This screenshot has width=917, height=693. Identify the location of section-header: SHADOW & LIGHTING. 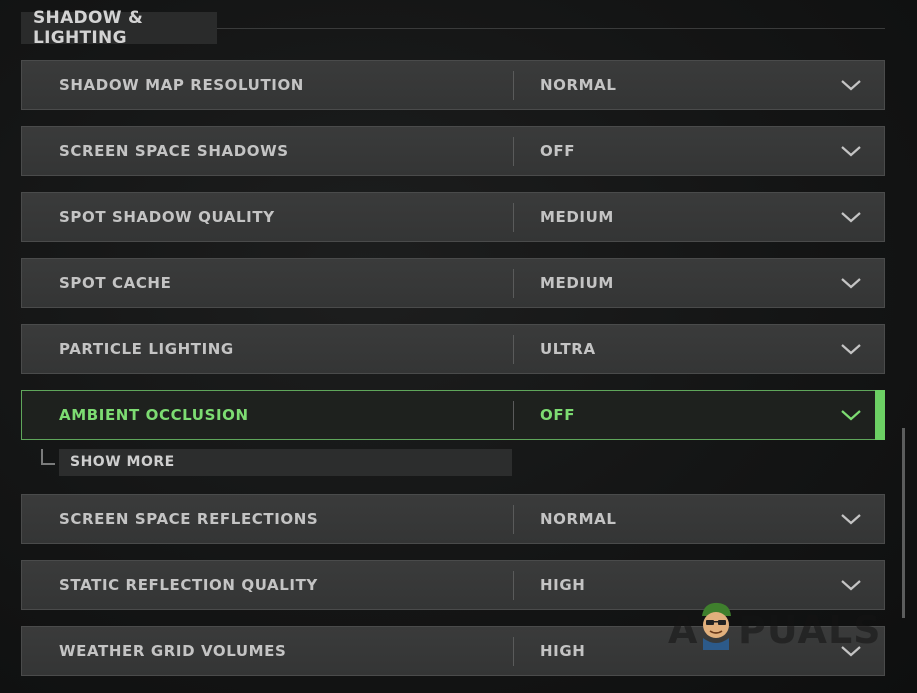
(119, 28).